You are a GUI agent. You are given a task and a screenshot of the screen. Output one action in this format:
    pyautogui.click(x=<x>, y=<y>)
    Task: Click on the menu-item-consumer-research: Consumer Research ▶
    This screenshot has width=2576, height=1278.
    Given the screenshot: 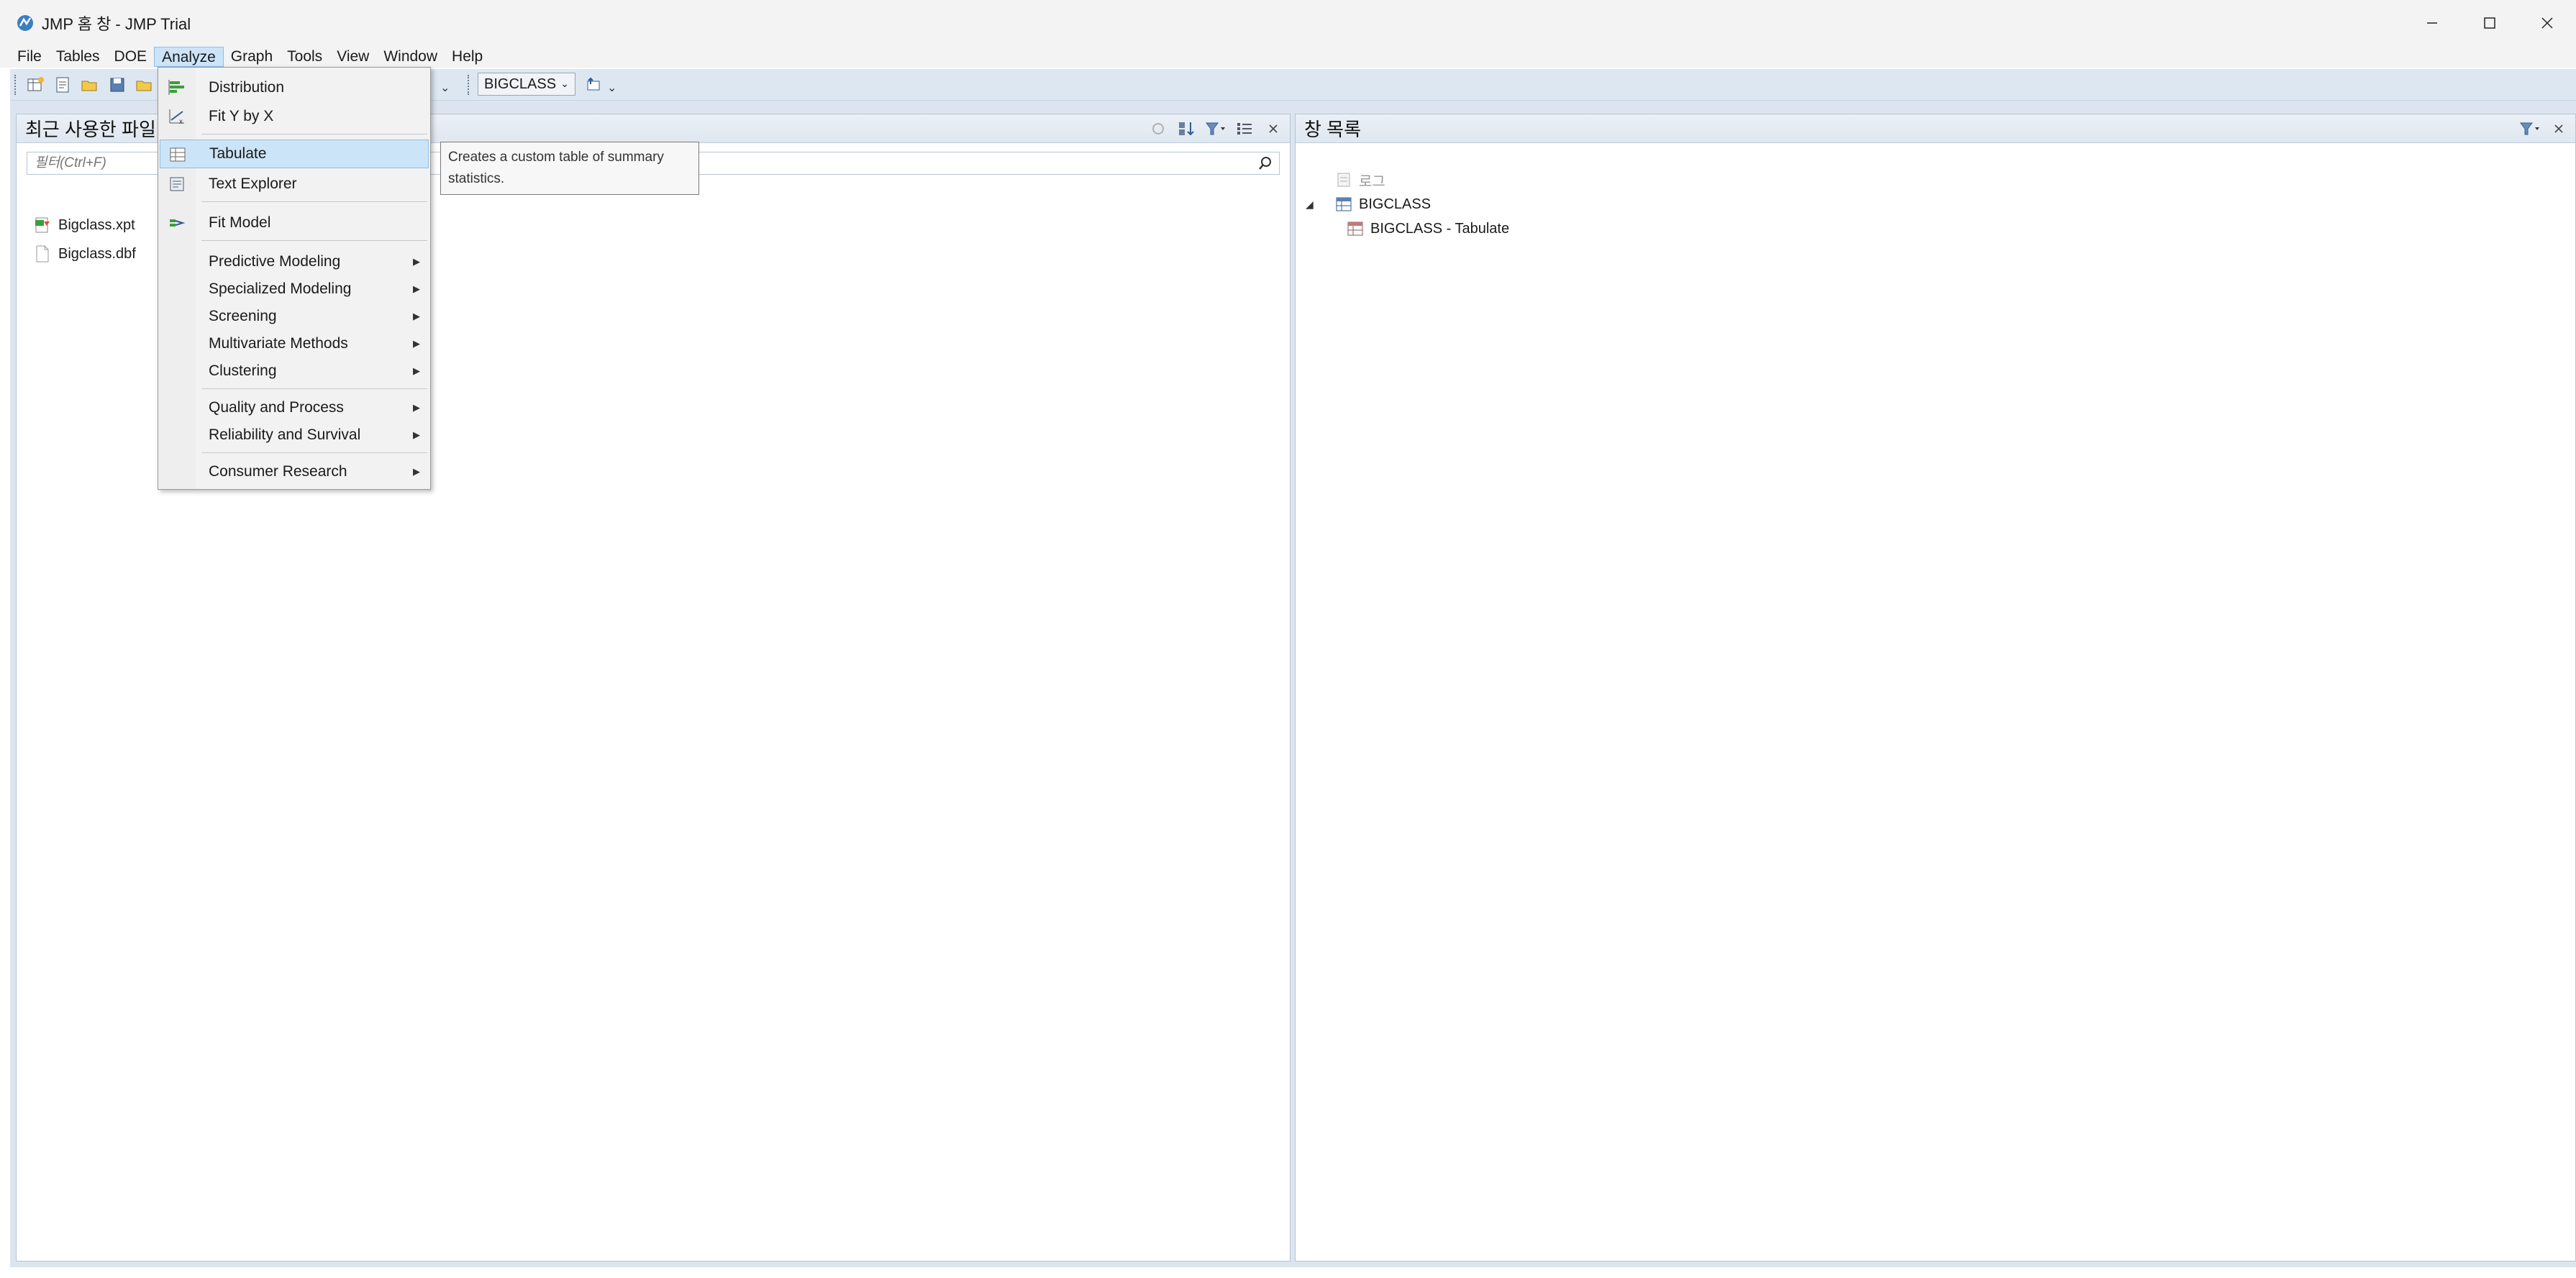 What is the action you would take?
    pyautogui.click(x=294, y=471)
    